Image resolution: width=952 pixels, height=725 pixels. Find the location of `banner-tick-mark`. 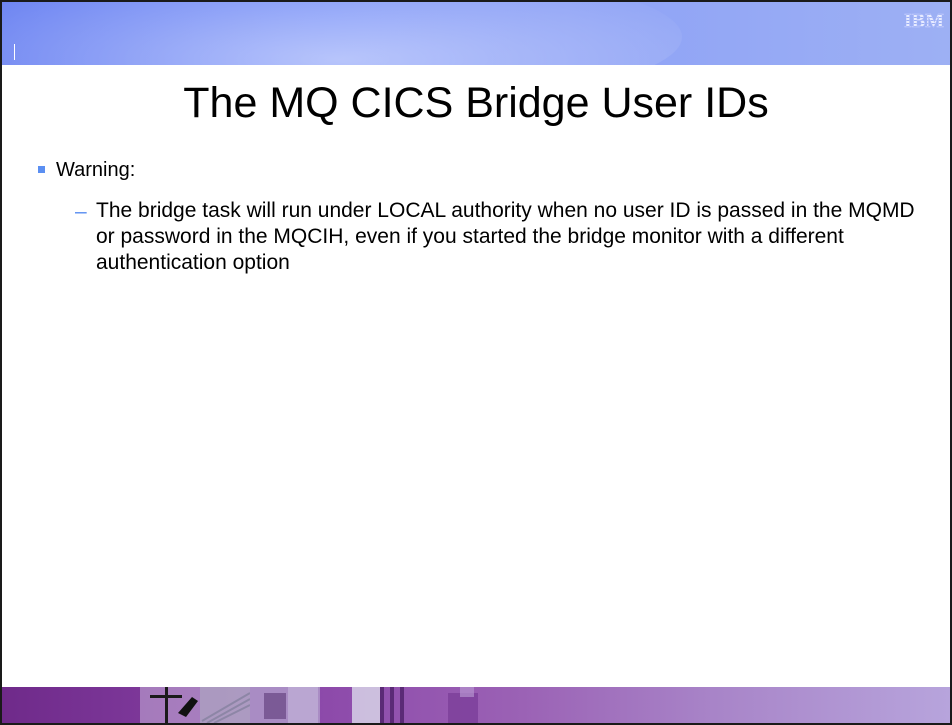

banner-tick-mark is located at coordinates (14, 52).